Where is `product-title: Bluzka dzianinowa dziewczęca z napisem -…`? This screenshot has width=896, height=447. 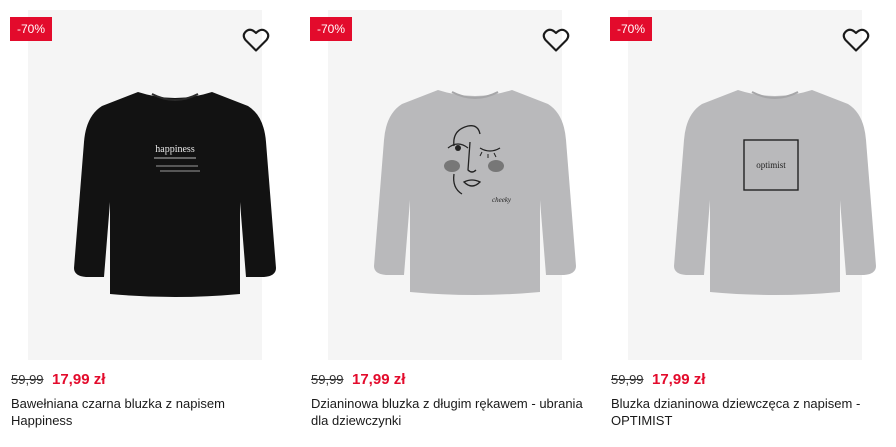 product-title: Bluzka dzianinowa dziewczęca z napisem -… is located at coordinates (748, 412).